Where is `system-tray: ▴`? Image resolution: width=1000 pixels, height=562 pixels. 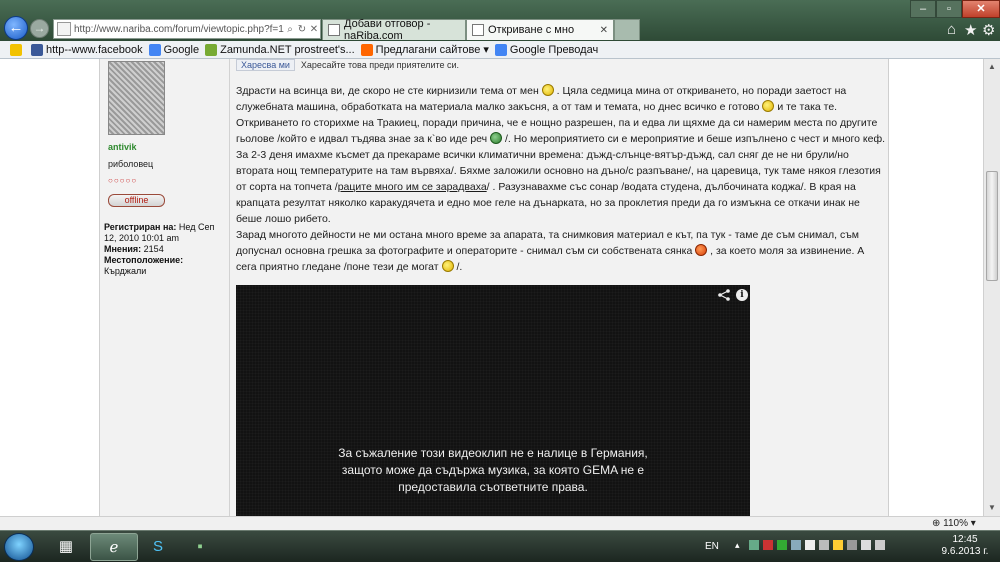 system-tray: ▴ is located at coordinates (835, 547).